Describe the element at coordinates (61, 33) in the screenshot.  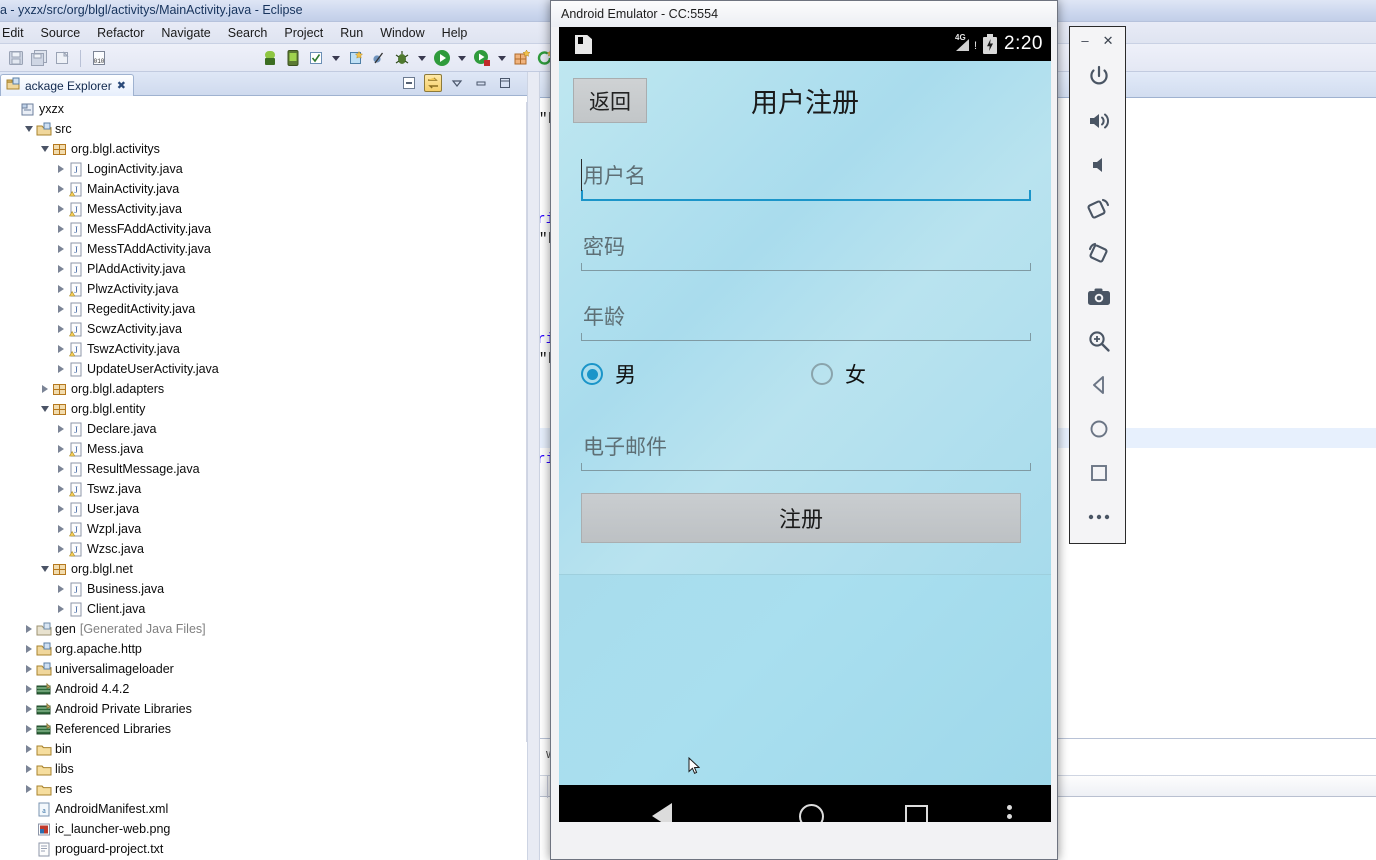
I see `menu-item-source: Source` at that location.